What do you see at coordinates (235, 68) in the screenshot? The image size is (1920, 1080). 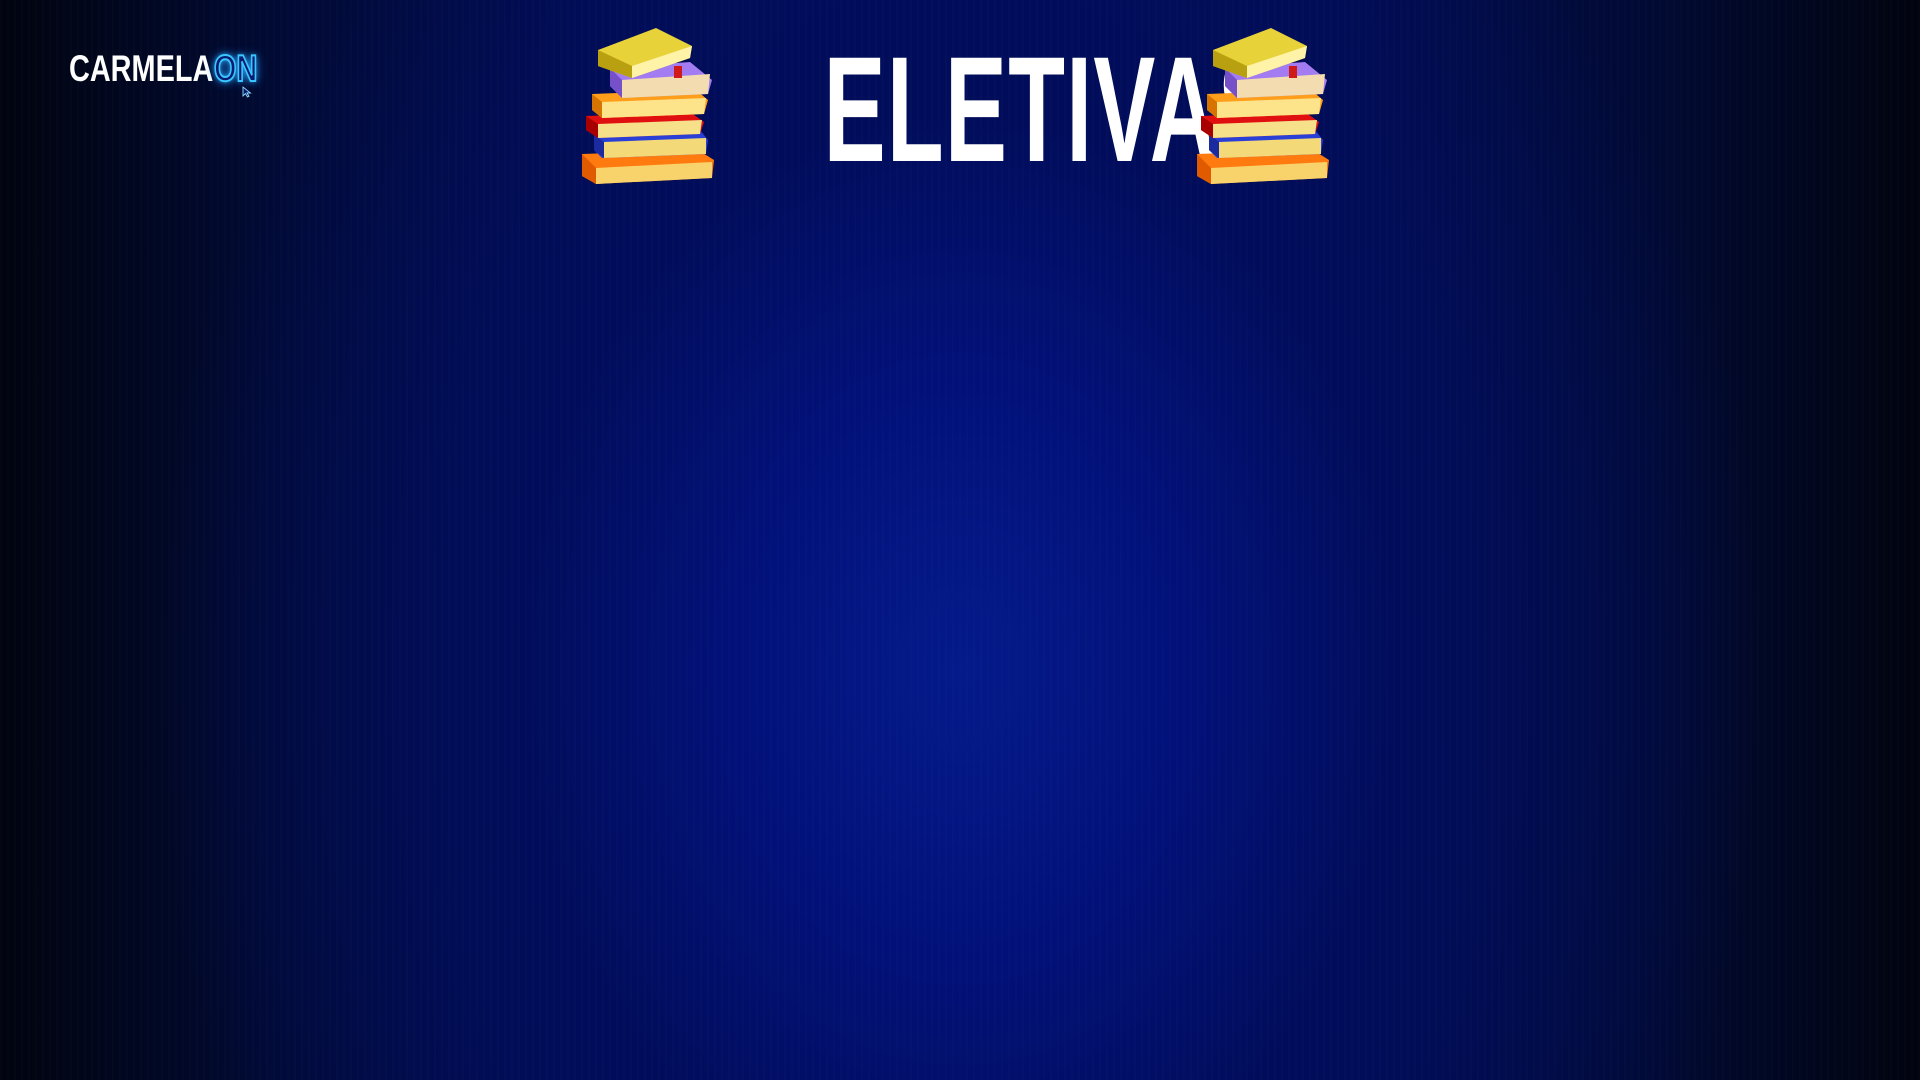 I see `brand-on-text: ON` at bounding box center [235, 68].